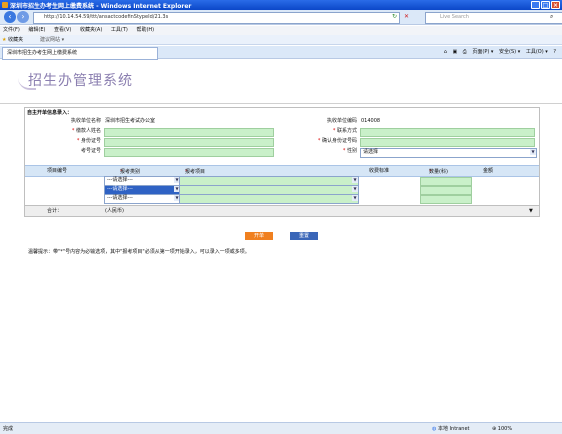 The width and height of the screenshot is (562, 434). I want to click on total-value: (人民币), so click(114, 211).